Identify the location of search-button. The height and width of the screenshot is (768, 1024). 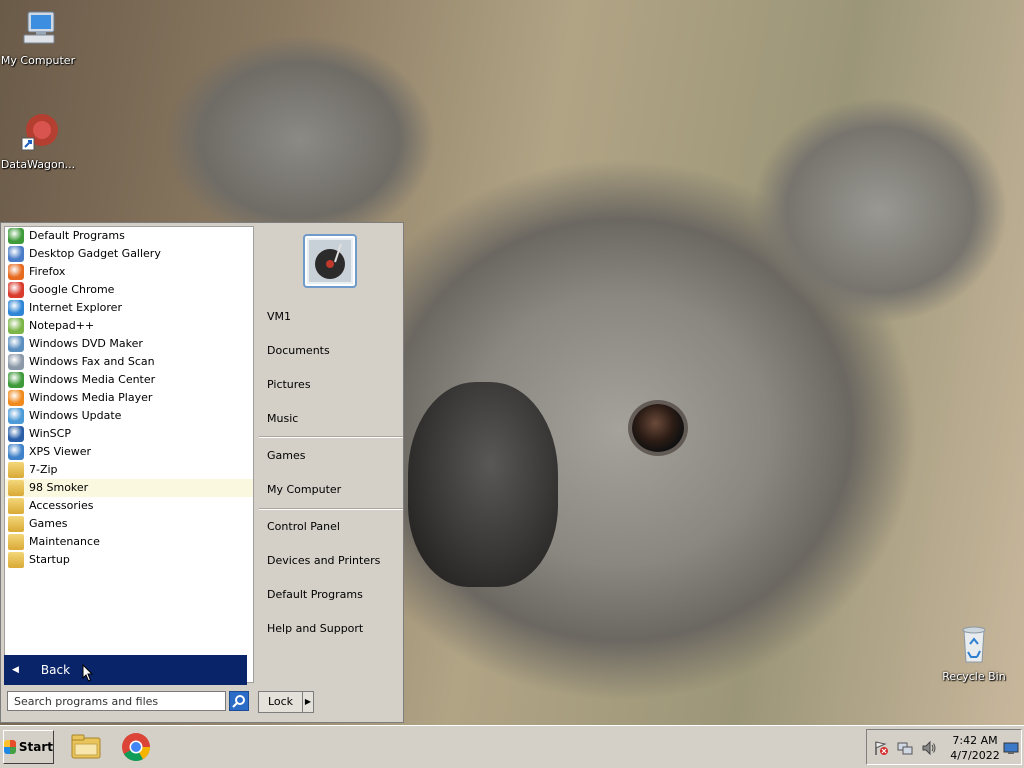
(239, 701).